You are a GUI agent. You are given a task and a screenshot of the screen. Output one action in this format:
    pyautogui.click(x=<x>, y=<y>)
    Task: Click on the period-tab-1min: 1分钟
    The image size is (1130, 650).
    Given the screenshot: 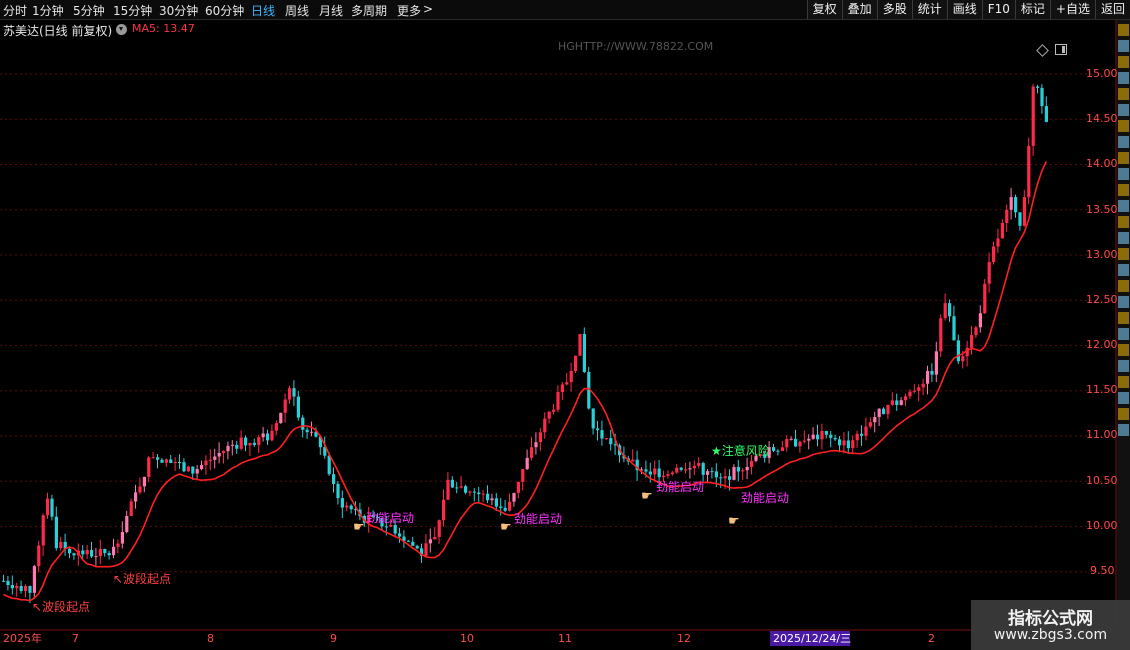 What is the action you would take?
    pyautogui.click(x=48, y=10)
    